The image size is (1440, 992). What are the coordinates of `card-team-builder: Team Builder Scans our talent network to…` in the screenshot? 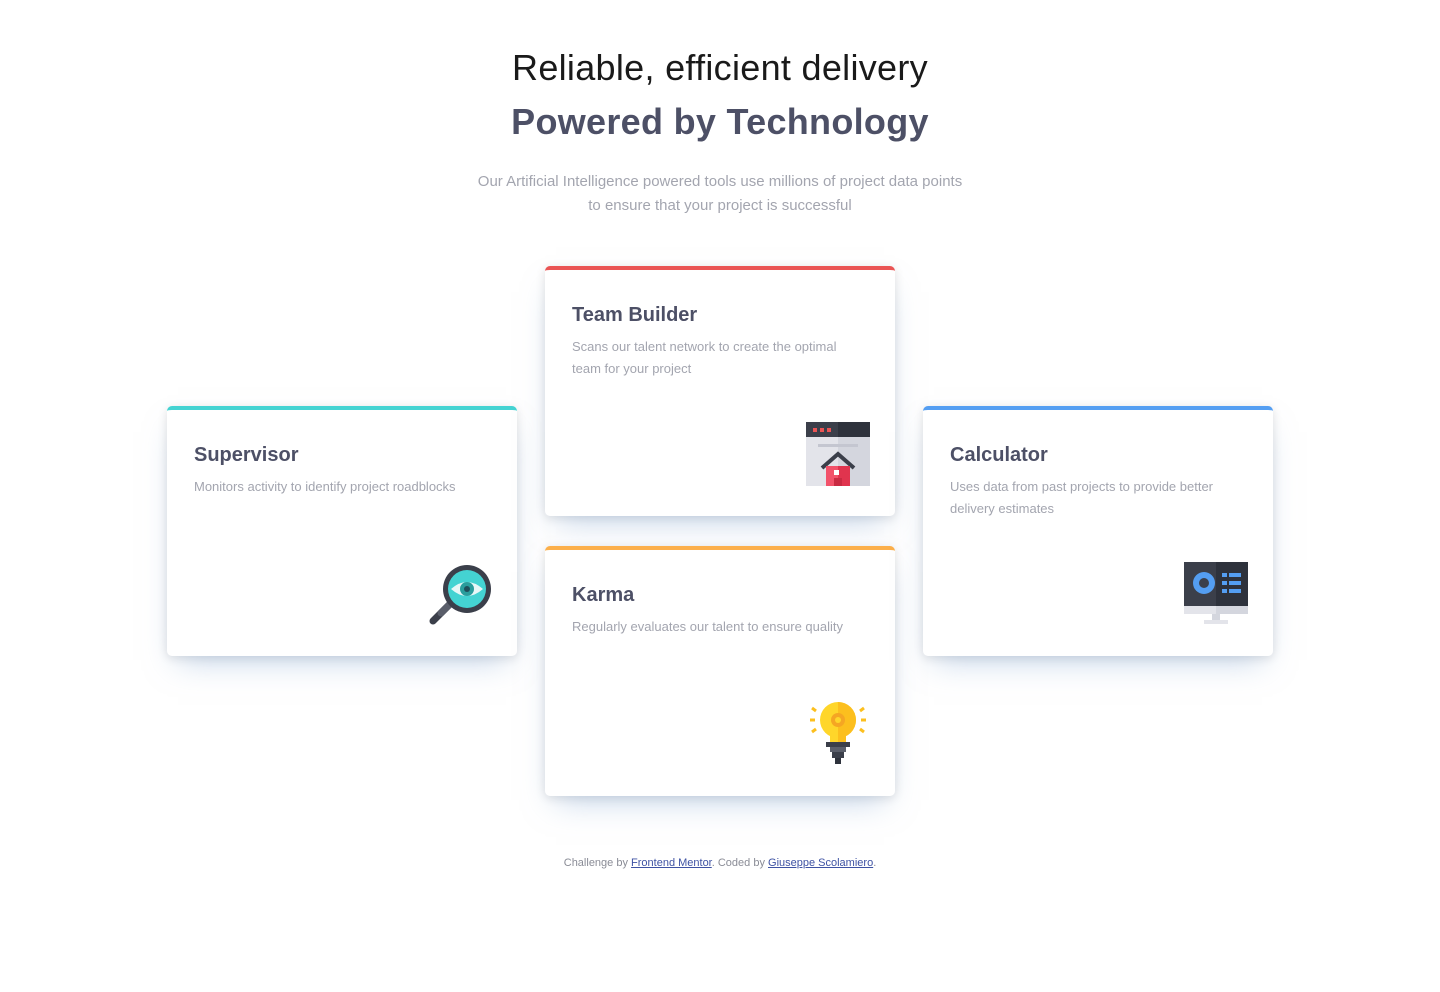 It's located at (720, 391).